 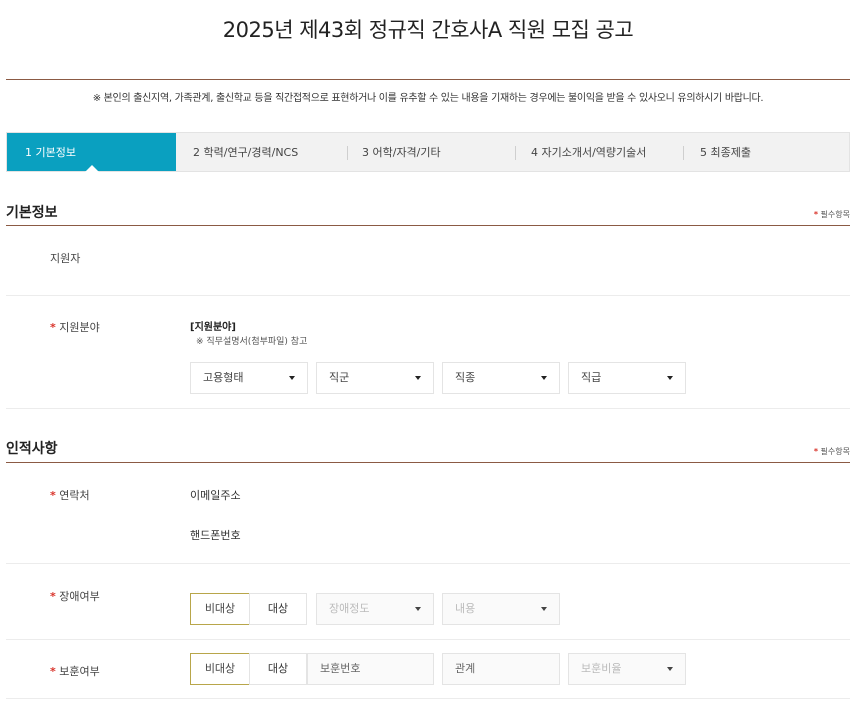 What do you see at coordinates (591, 377) in the screenshot?
I see `job-grade-value: 직급` at bounding box center [591, 377].